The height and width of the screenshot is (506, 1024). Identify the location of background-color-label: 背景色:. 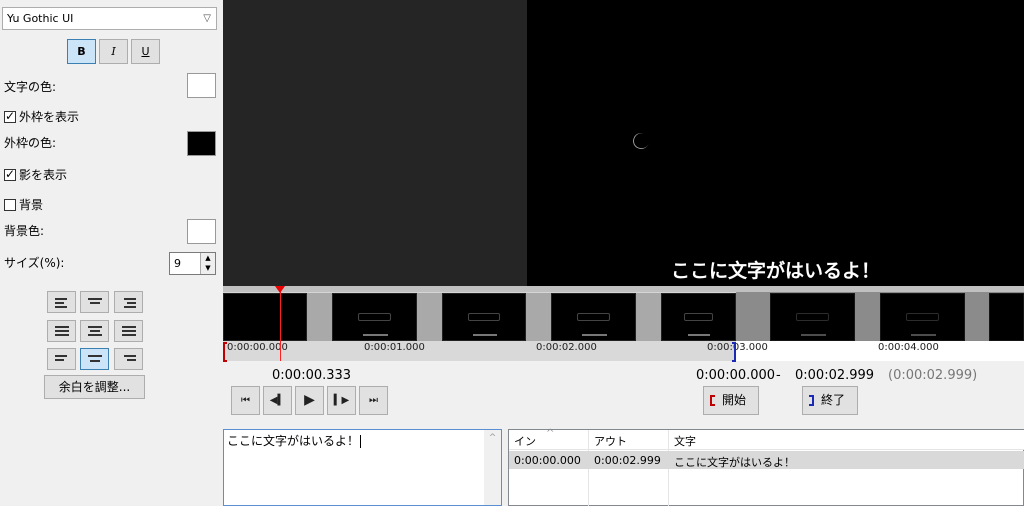
(24, 231).